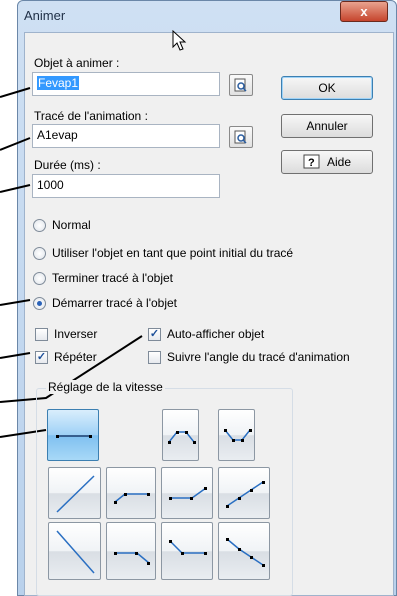 The width and height of the screenshot is (397, 596). Describe the element at coordinates (77, 63) in the screenshot. I see `object-label: Objet à animer :` at that location.